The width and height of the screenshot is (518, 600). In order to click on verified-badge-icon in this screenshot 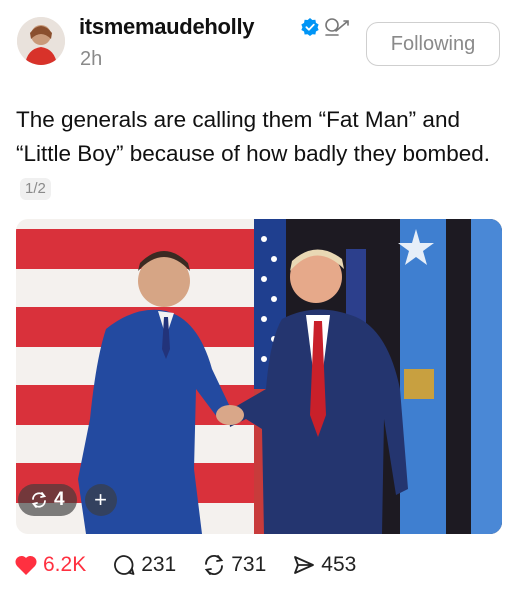, I will do `click(310, 27)`.